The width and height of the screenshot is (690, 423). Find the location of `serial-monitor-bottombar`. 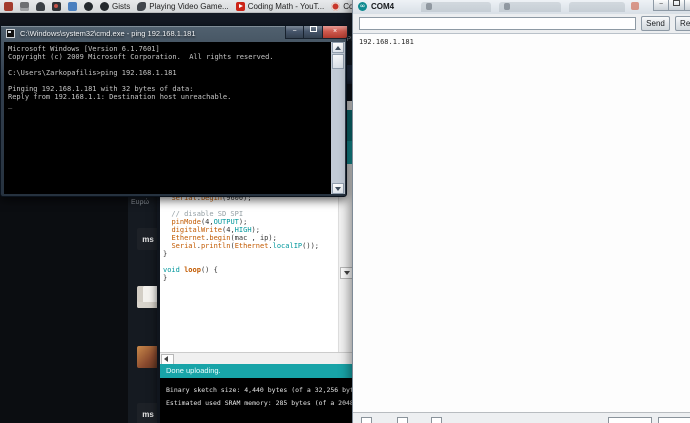

serial-monitor-bottombar is located at coordinates (521, 417).